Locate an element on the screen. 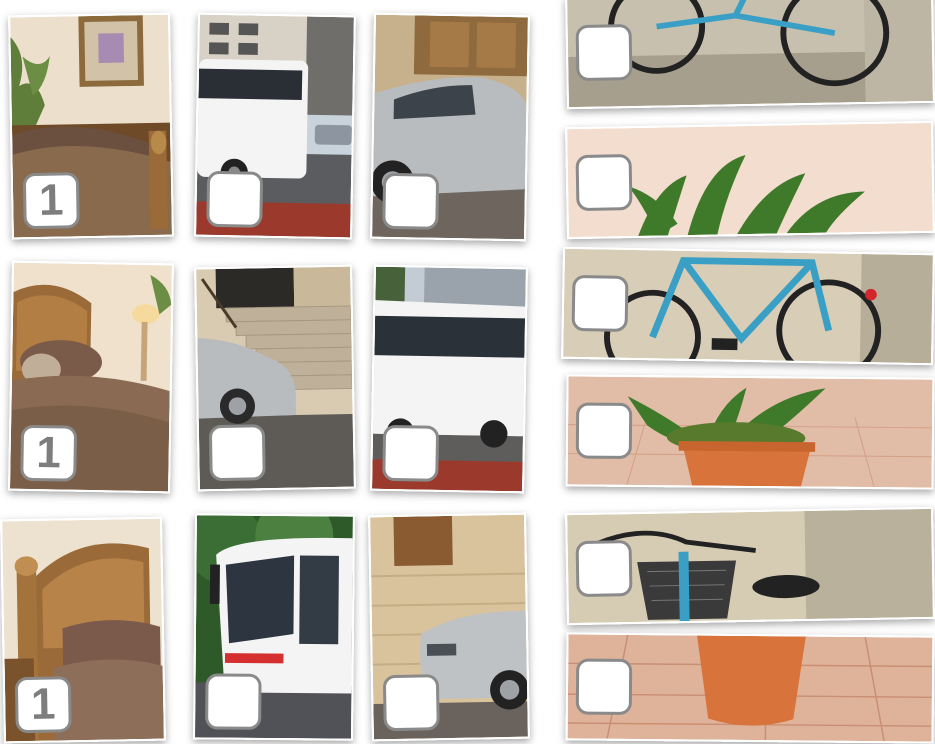 The height and width of the screenshot is (744, 935). tile-bedroom-3: 1 is located at coordinates (83, 630).